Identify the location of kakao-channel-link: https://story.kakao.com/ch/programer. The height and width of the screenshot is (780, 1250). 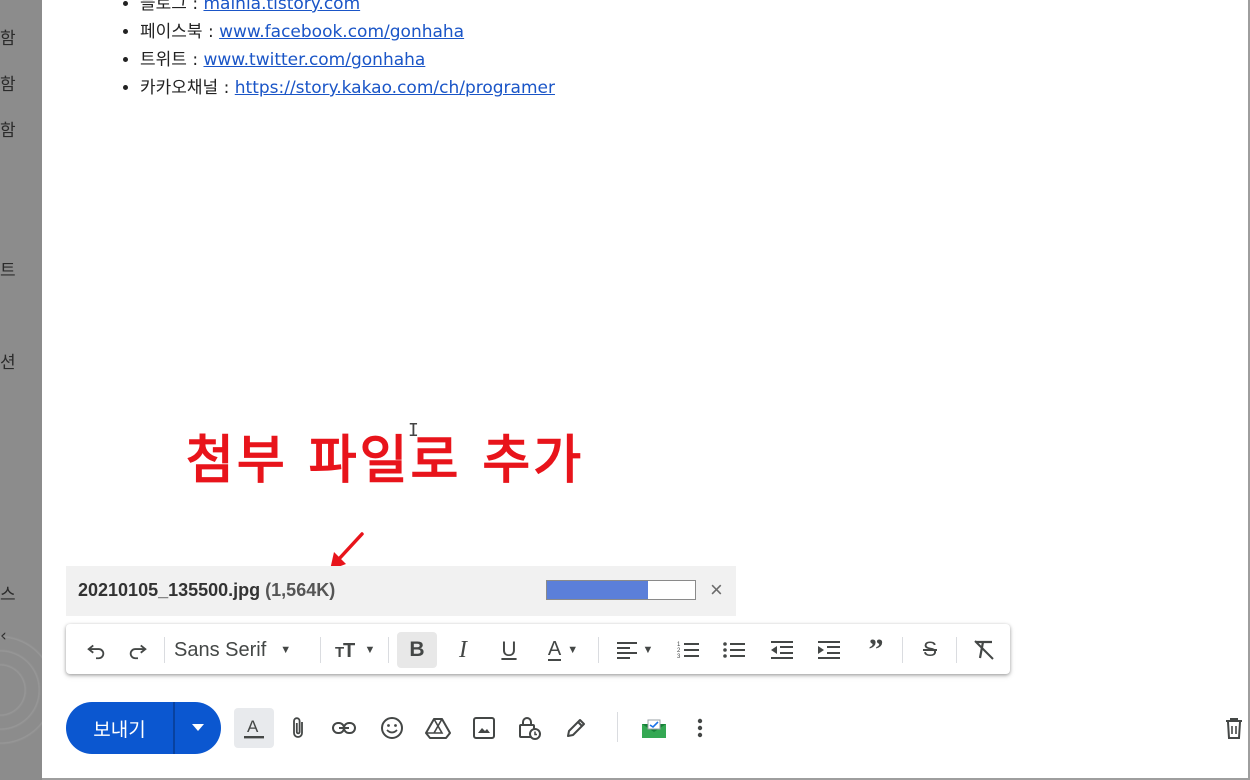
(395, 88).